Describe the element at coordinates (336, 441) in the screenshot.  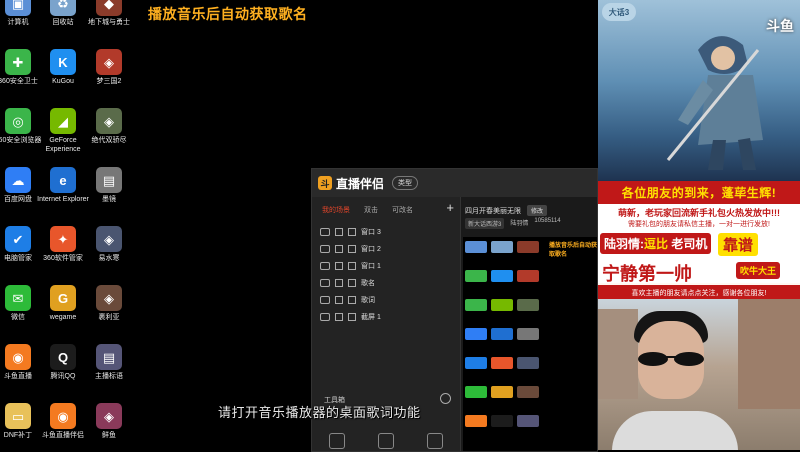
I see `tool-a-icon` at that location.